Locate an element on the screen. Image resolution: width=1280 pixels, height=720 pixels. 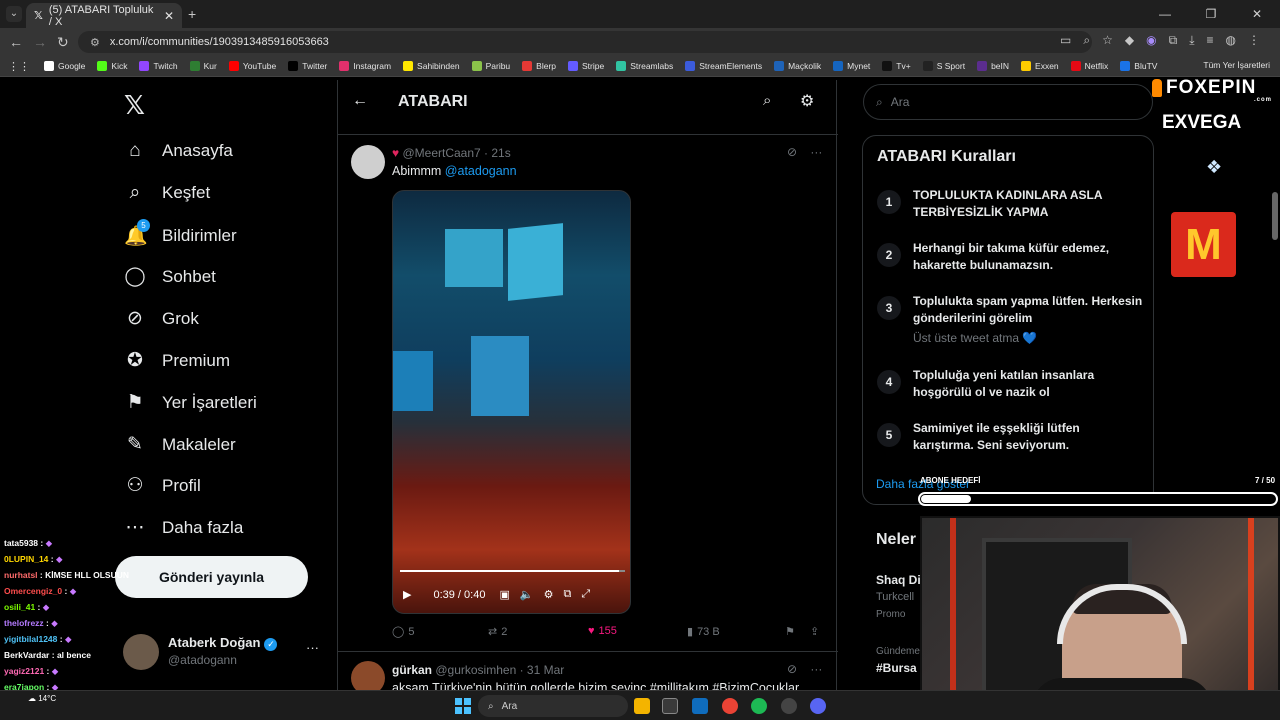
bookmark-item: Kur is located at coordinates (203, 66).